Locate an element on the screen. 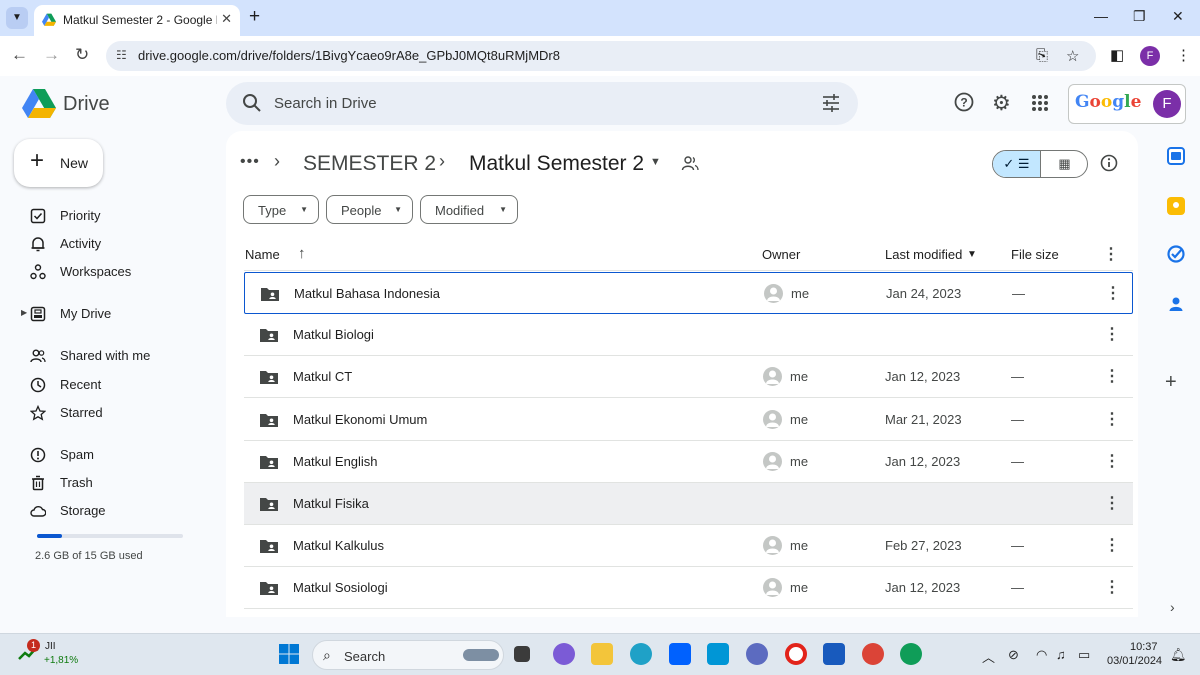 This screenshot has height=675, width=1200. clock-date: 03/01/2024 is located at coordinates (1134, 661).